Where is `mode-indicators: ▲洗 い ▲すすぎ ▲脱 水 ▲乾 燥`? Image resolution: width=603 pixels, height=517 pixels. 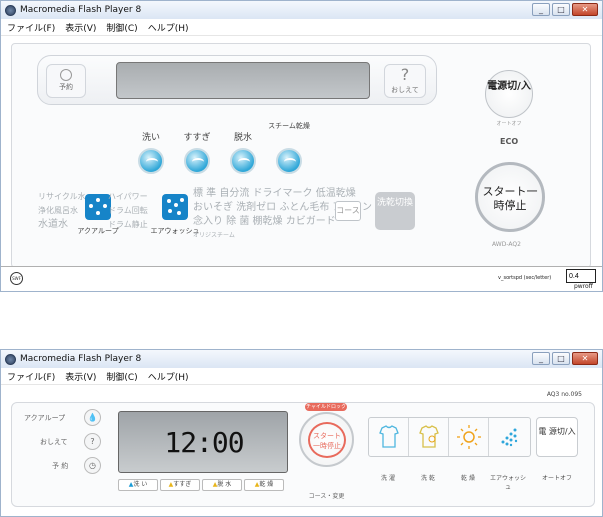
mode-indicators: ▲洗 い ▲すすぎ ▲脱 水 ▲乾 燥 is located at coordinates (201, 485).